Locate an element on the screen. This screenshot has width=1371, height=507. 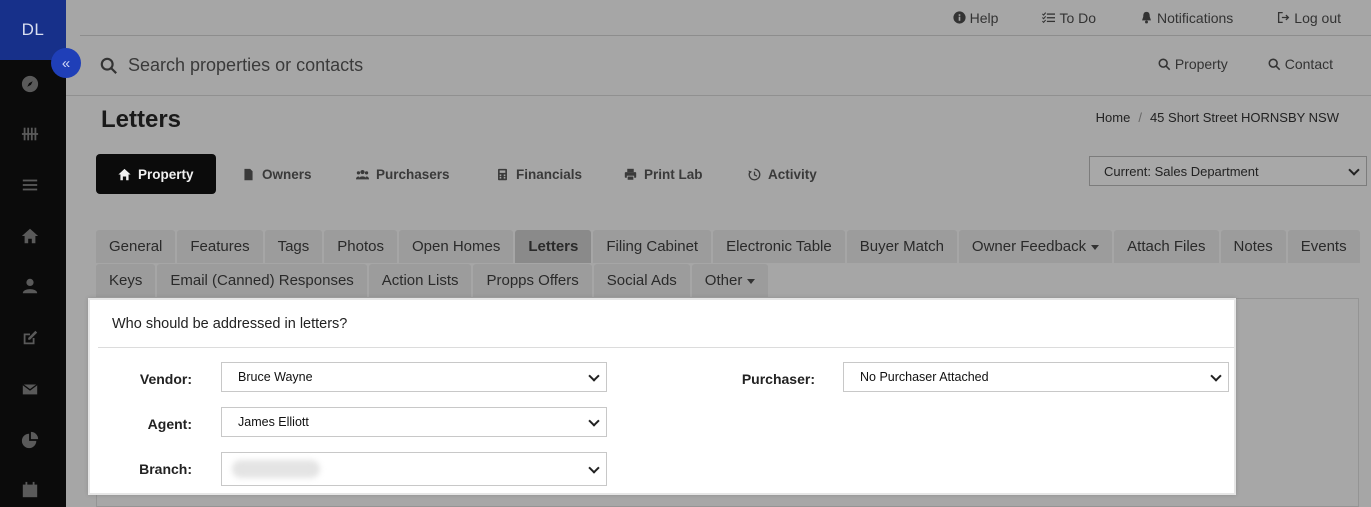
checklist-icon is located at coordinates (1049, 18).